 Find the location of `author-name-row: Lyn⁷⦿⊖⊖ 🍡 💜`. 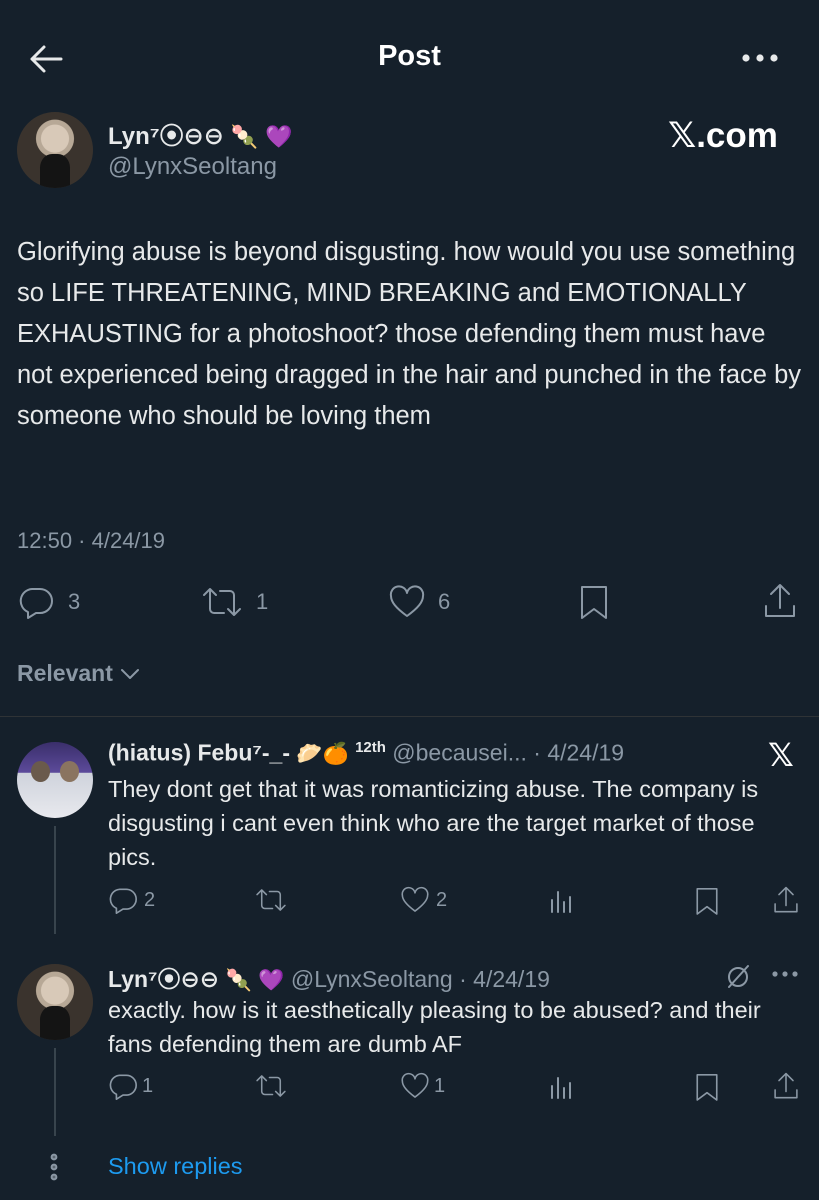

author-name-row: Lyn⁷⦿⊖⊖ 🍡 💜 is located at coordinates (200, 133).